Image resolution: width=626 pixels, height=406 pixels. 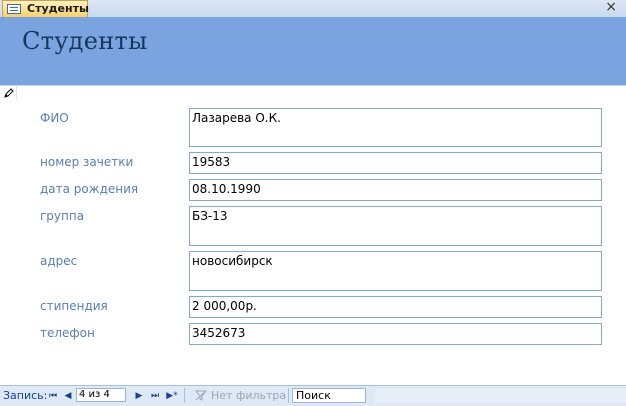 What do you see at coordinates (25, 395) in the screenshot?
I see `record-label: Запись:` at bounding box center [25, 395].